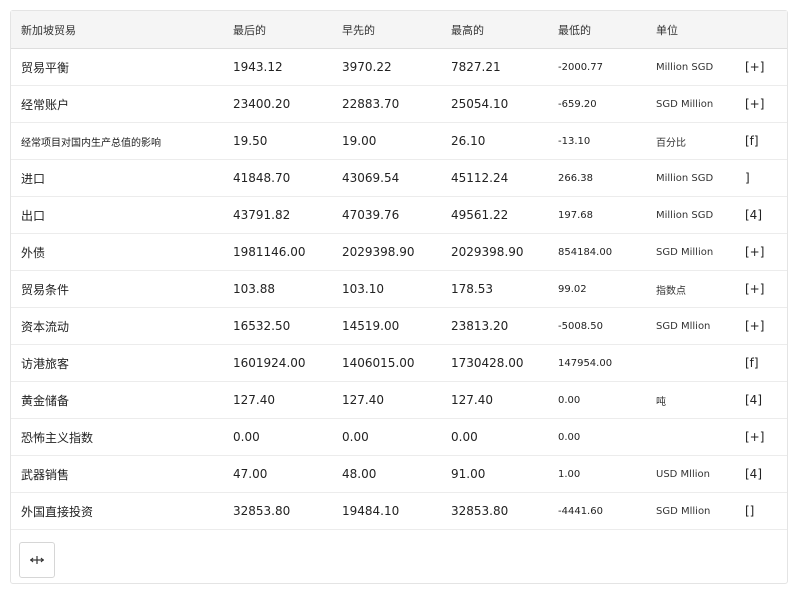 The height and width of the screenshot is (596, 800). Describe the element at coordinates (386, 104) in the screenshot. I see `row-previous: 22883.70` at that location.